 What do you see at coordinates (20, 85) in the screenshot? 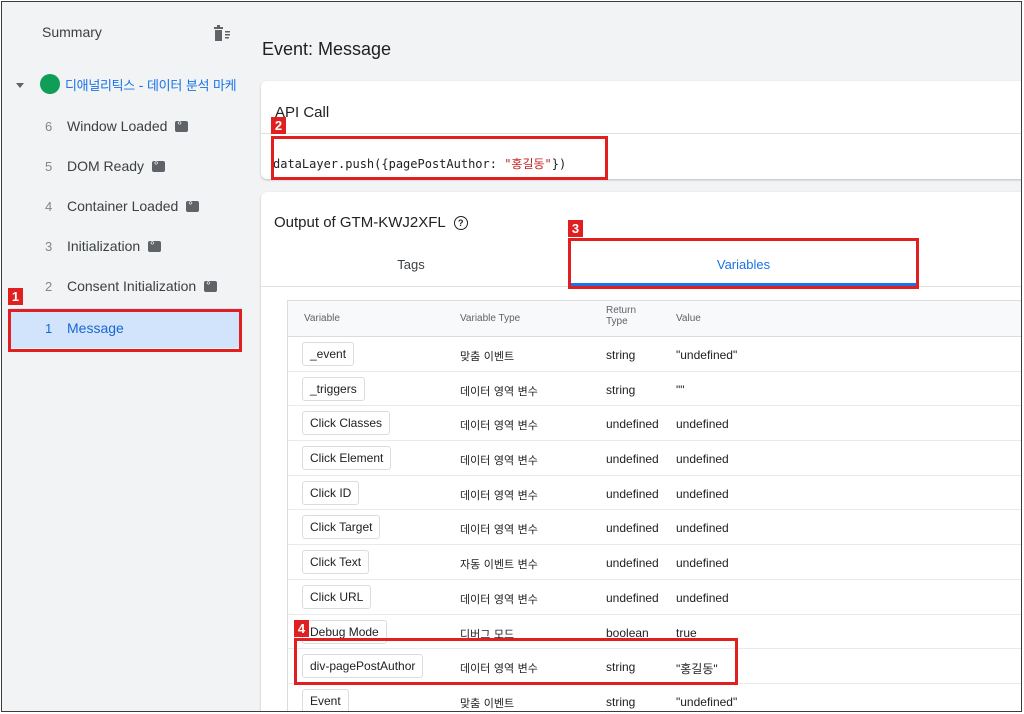
I see `caret-down-icon` at bounding box center [20, 85].